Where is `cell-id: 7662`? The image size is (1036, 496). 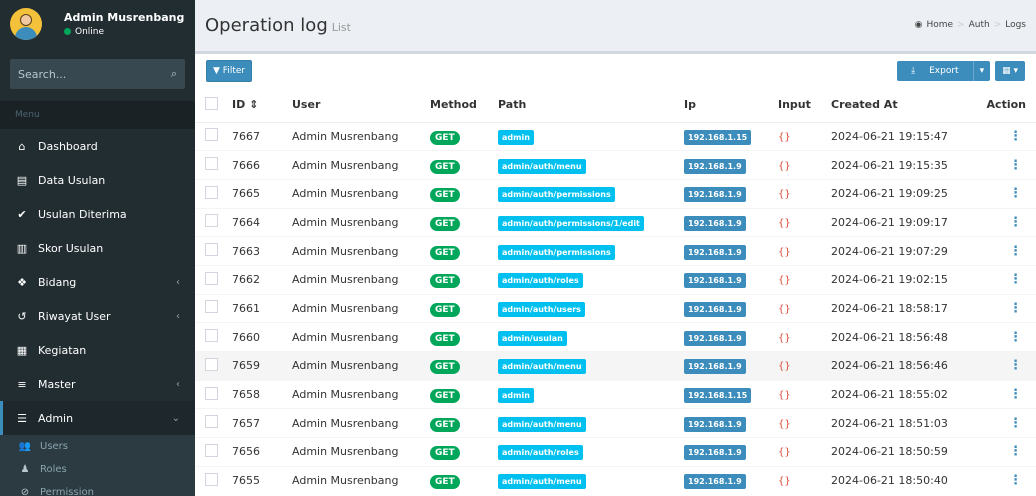
cell-id: 7662 is located at coordinates (246, 280).